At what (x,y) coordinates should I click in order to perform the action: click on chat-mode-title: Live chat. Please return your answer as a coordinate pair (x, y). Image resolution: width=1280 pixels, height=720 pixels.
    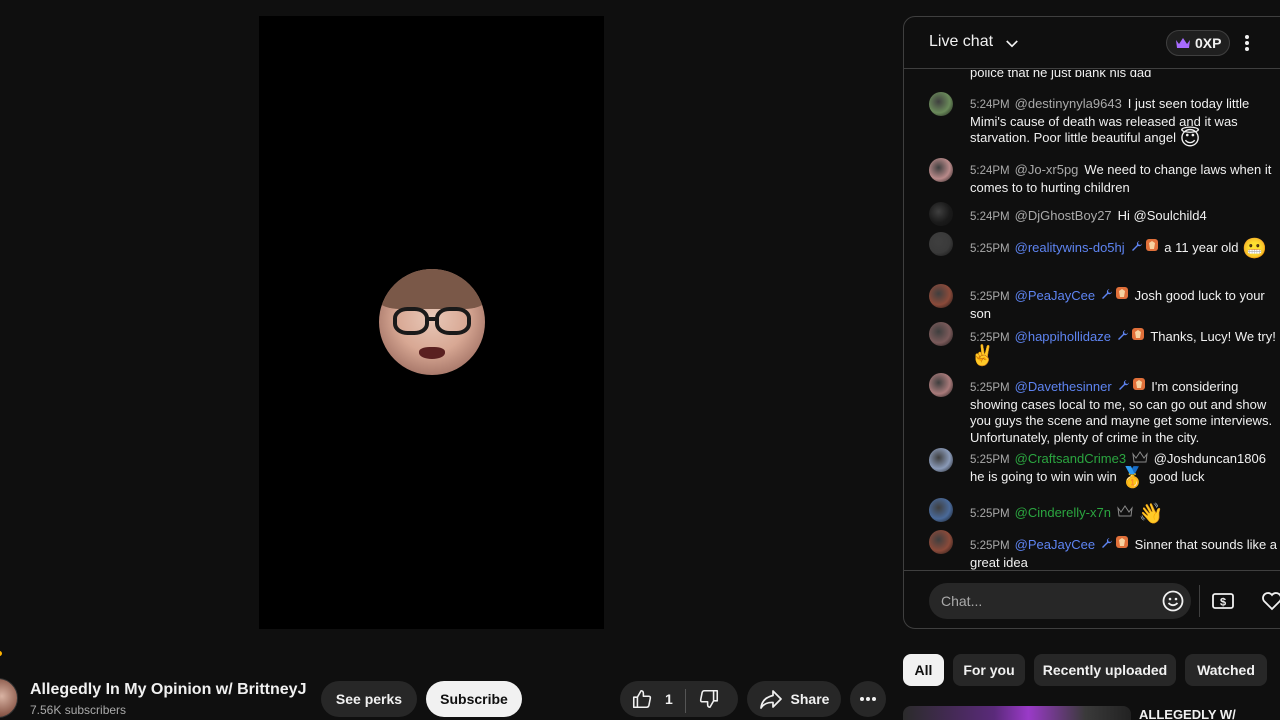
    Looking at the image, I should click on (961, 42).